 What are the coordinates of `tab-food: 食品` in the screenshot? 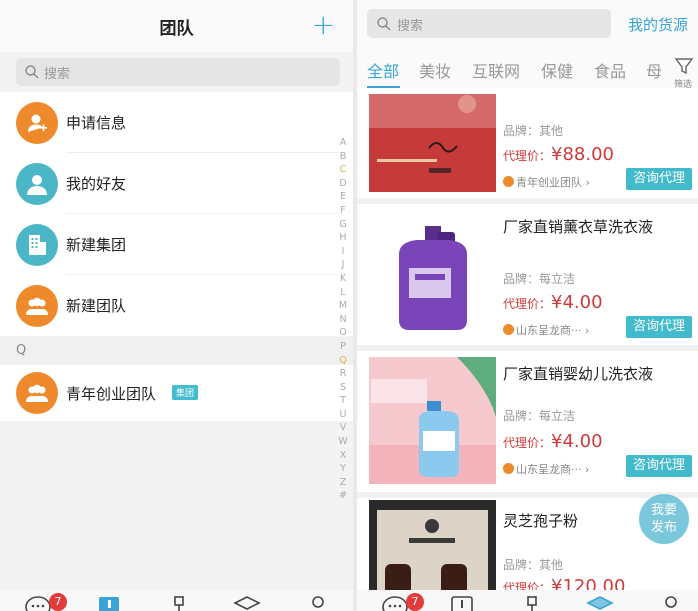 It's located at (610, 70).